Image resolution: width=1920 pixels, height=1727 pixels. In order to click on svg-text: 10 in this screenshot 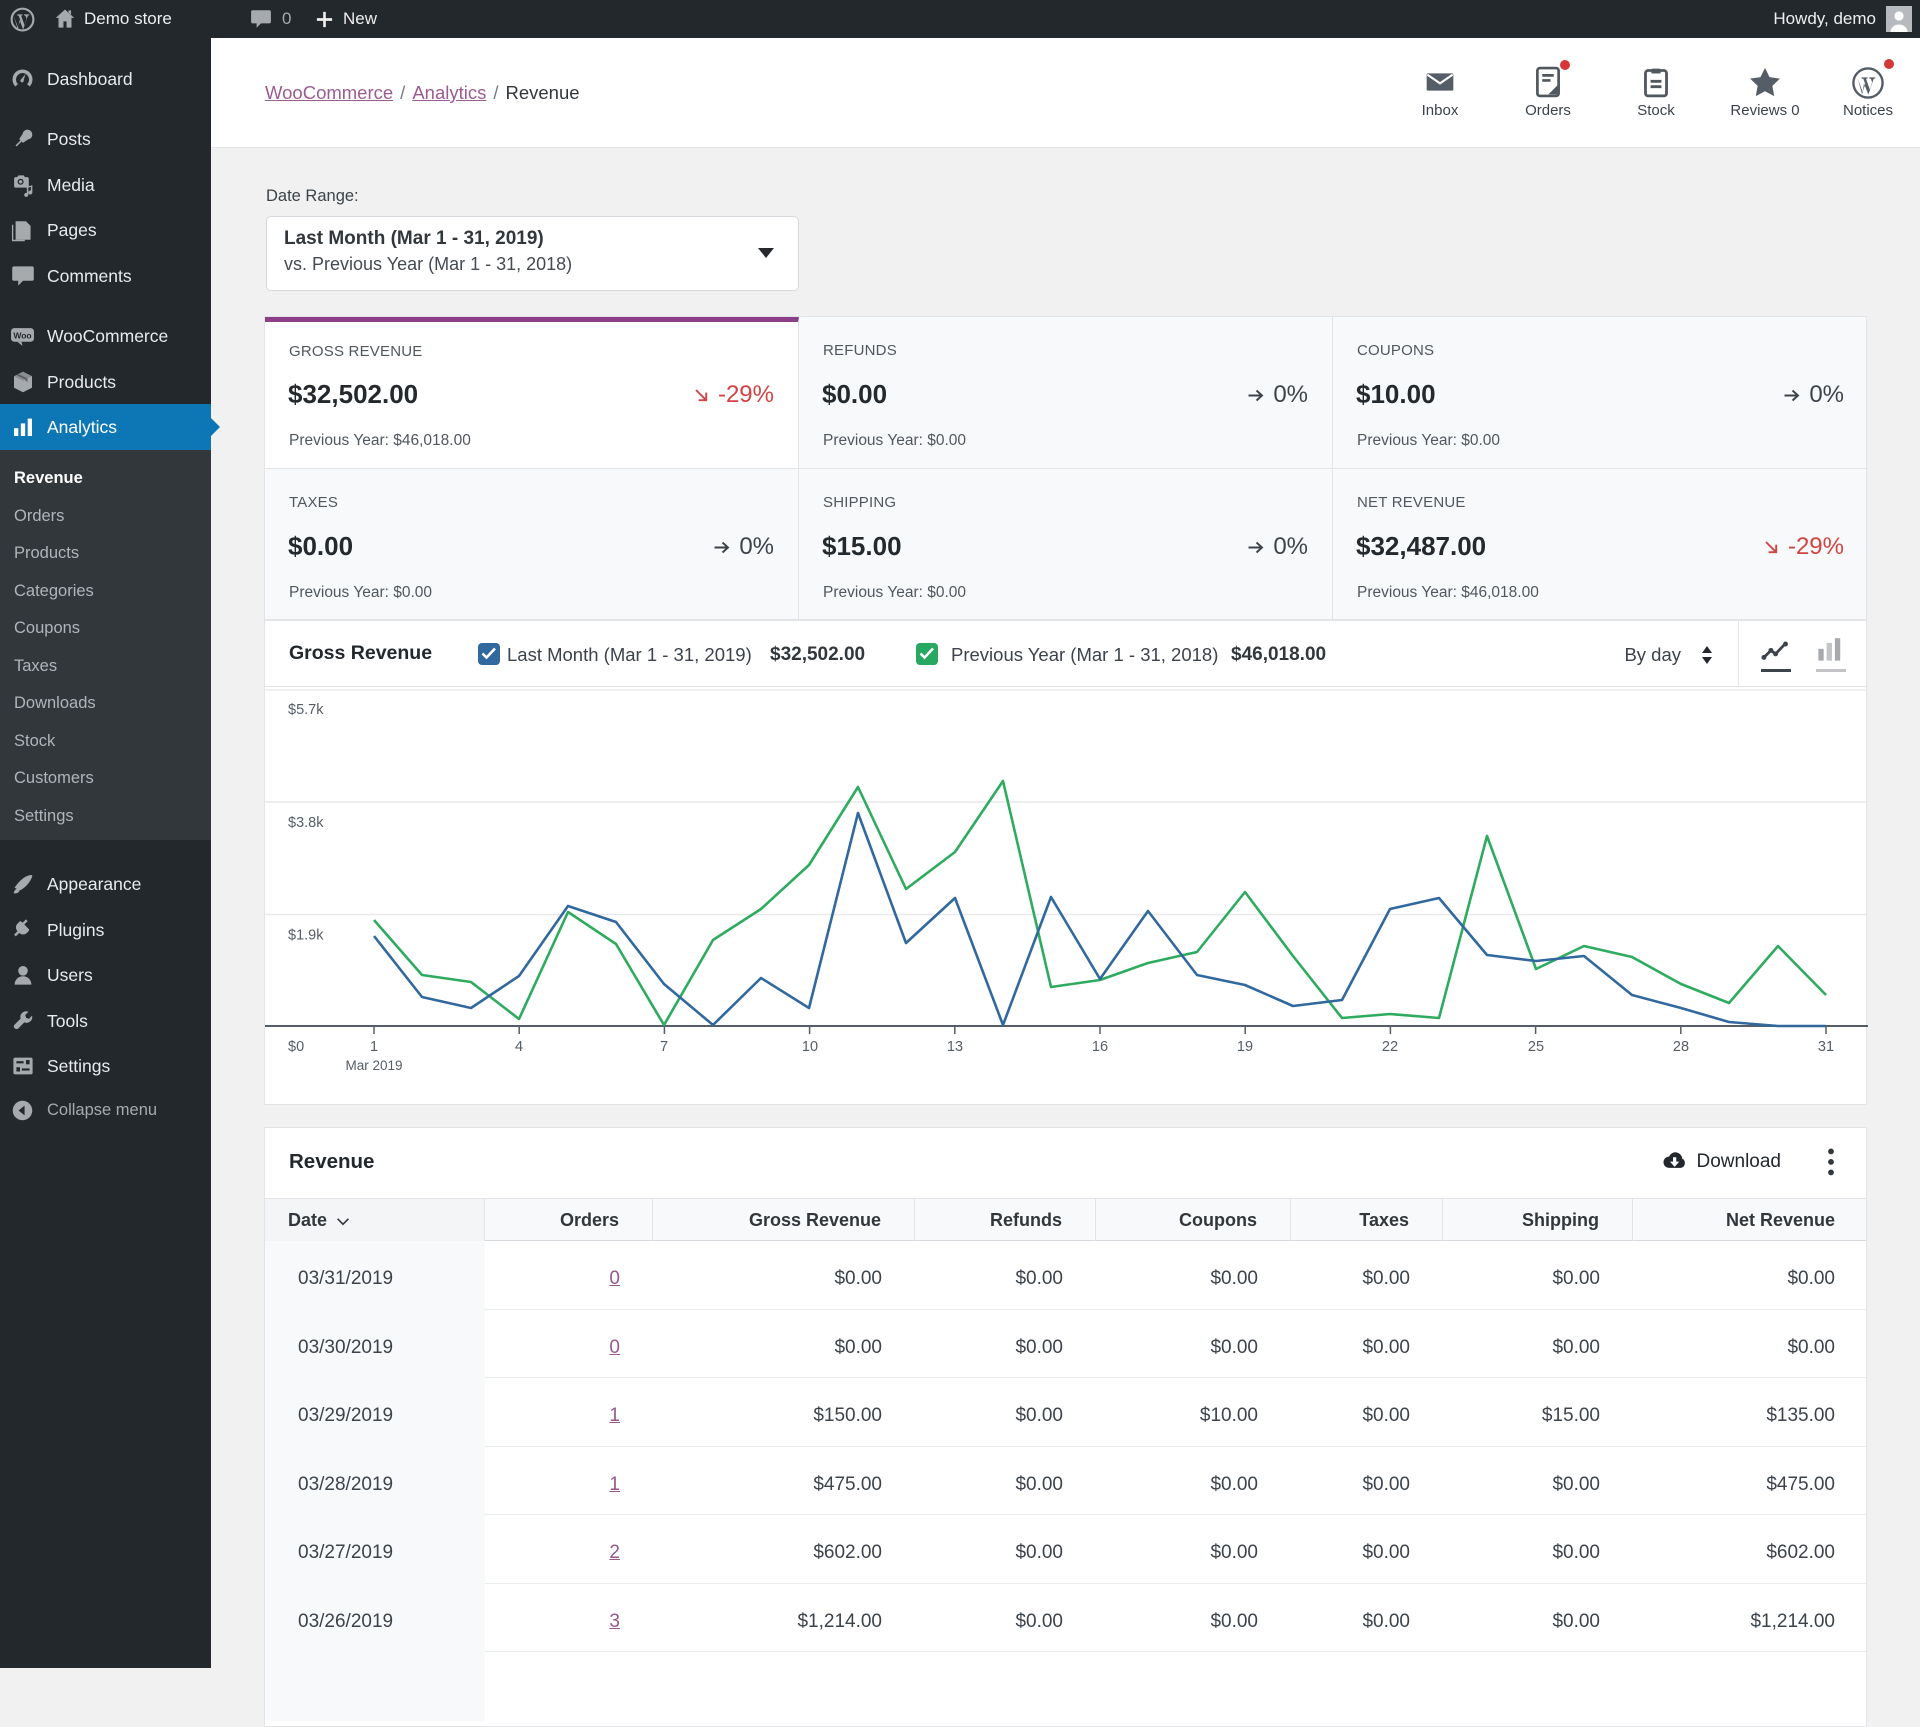, I will do `click(810, 1047)`.